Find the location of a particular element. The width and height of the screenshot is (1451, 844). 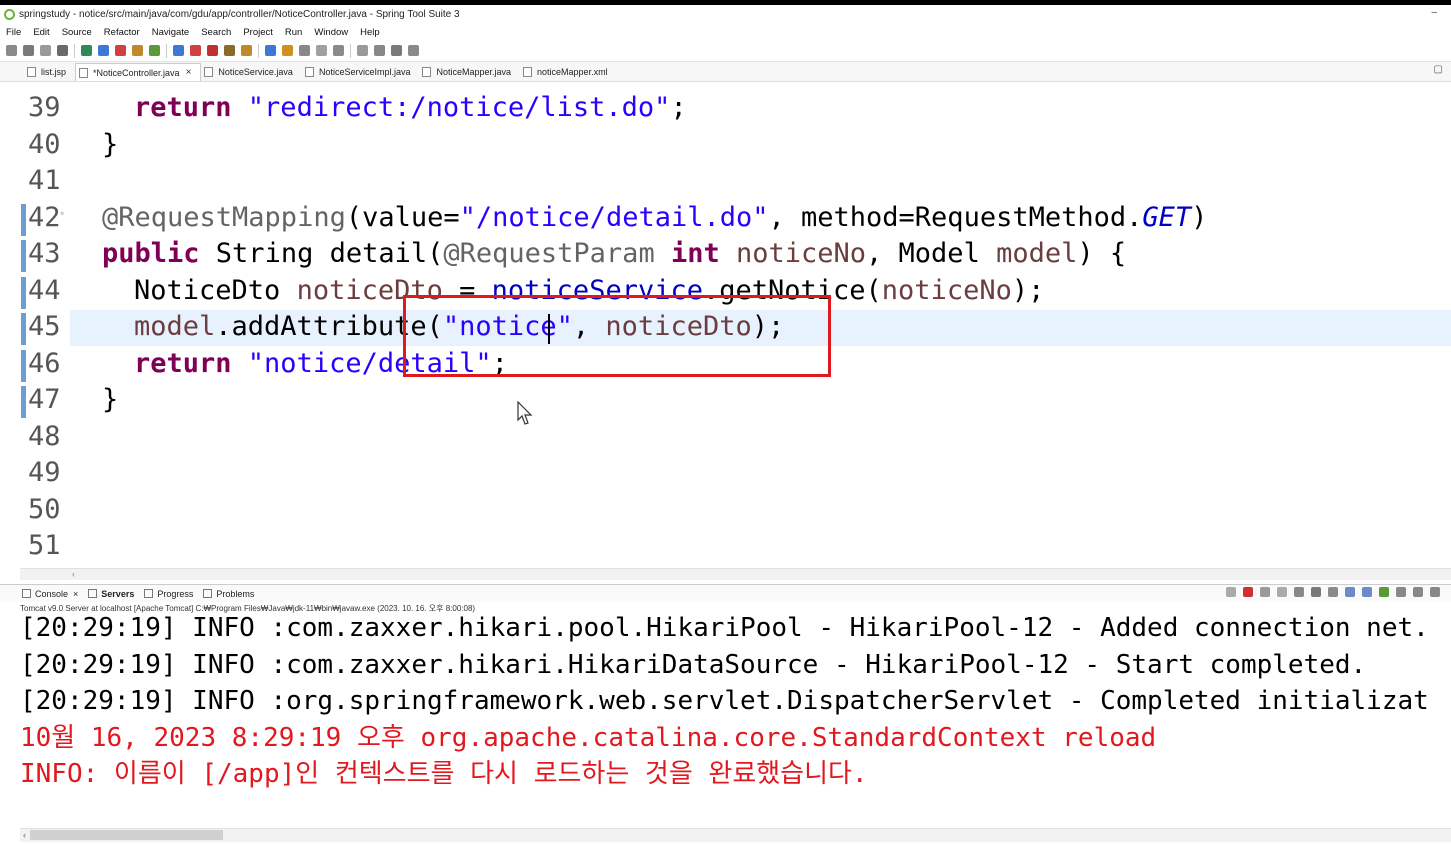

console-tab-problems: Problems is located at coordinates (228, 594).